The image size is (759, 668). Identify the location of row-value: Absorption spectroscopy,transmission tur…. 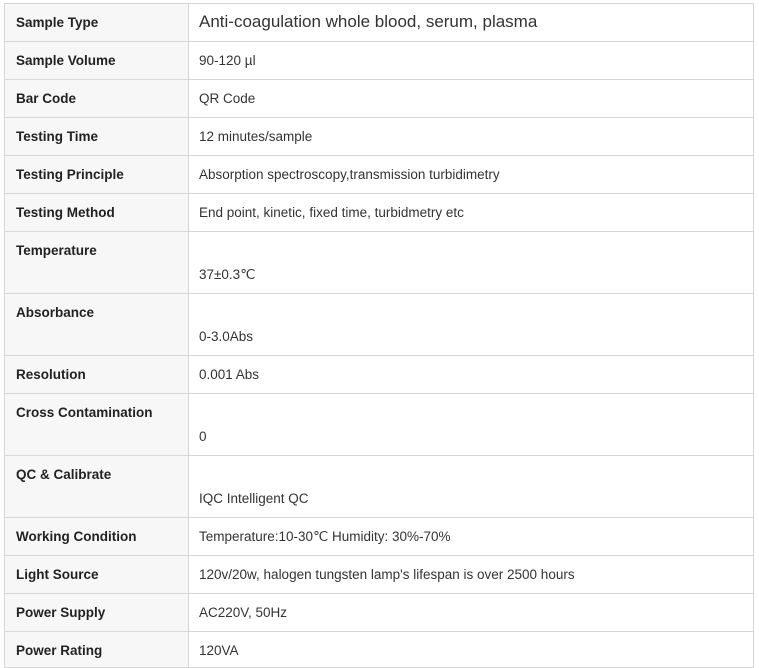
(471, 174).